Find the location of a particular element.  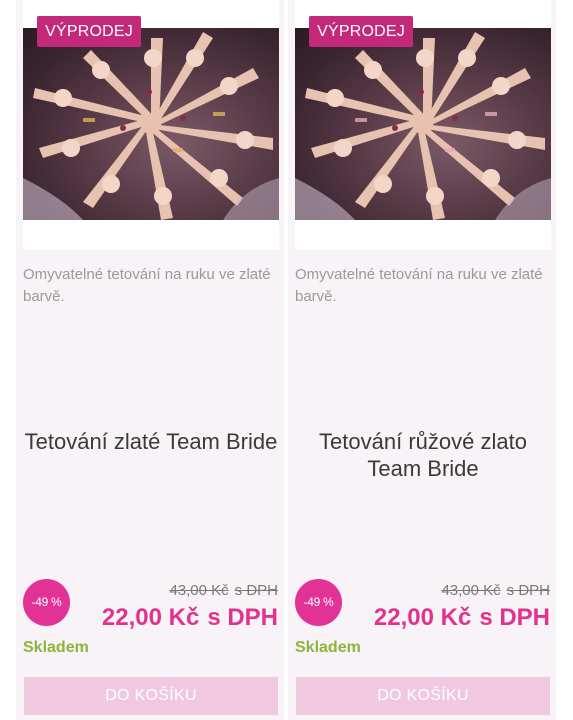

product-title: Tetování zlaté Team Bride is located at coordinates (151, 441).